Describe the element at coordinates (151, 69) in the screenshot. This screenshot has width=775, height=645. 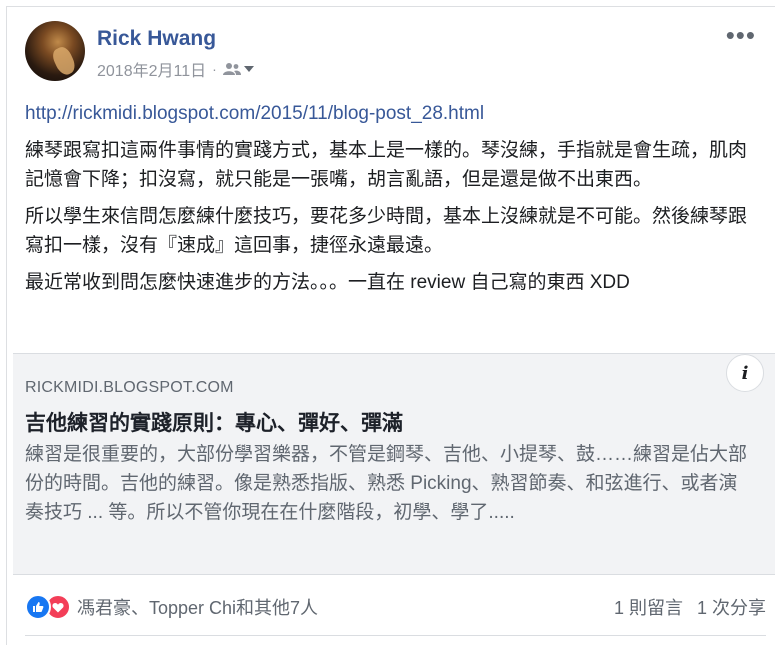
I see `post-date: 2018年2月11日` at that location.